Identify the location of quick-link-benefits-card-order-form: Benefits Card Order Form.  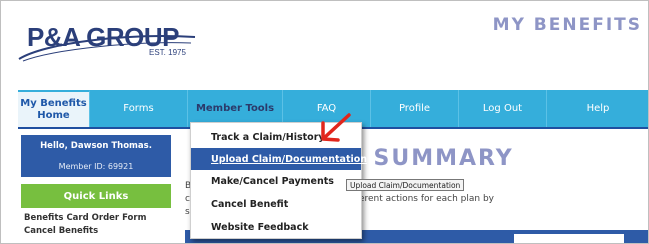
(99, 218).